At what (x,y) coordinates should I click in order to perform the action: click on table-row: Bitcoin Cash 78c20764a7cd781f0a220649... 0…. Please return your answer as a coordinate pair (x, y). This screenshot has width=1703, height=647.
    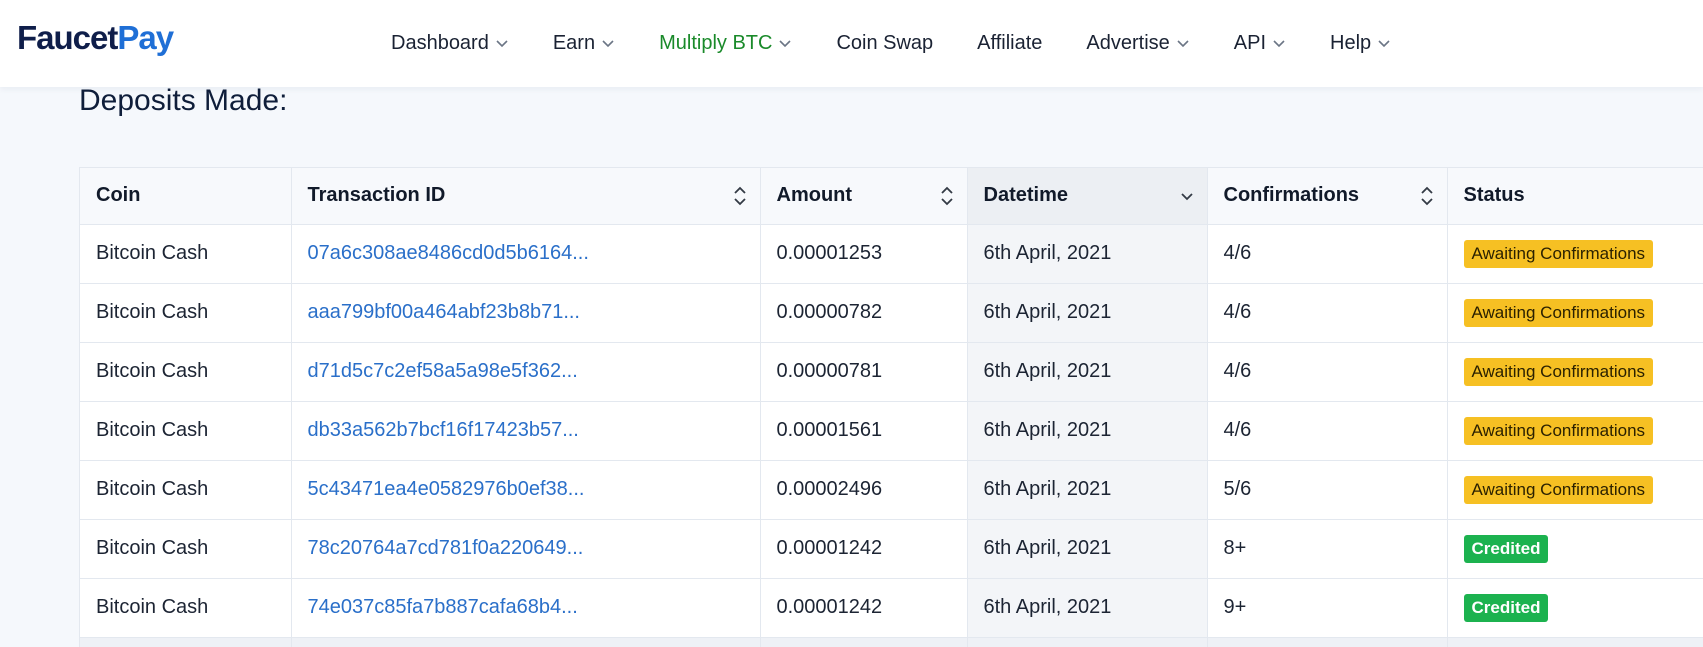
    Looking at the image, I should click on (891, 549).